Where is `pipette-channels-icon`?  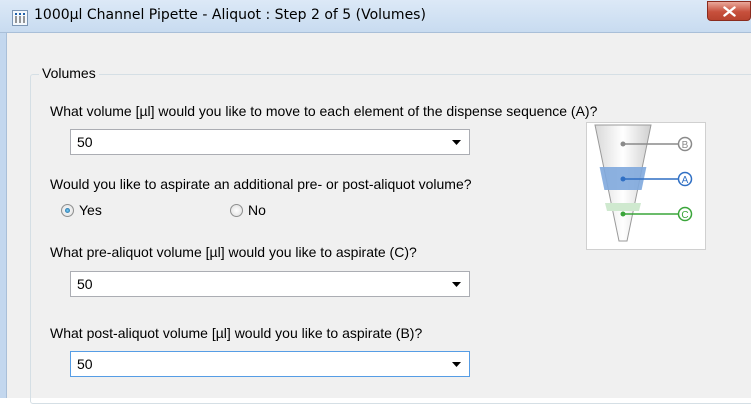
pipette-channels-icon is located at coordinates (20, 18).